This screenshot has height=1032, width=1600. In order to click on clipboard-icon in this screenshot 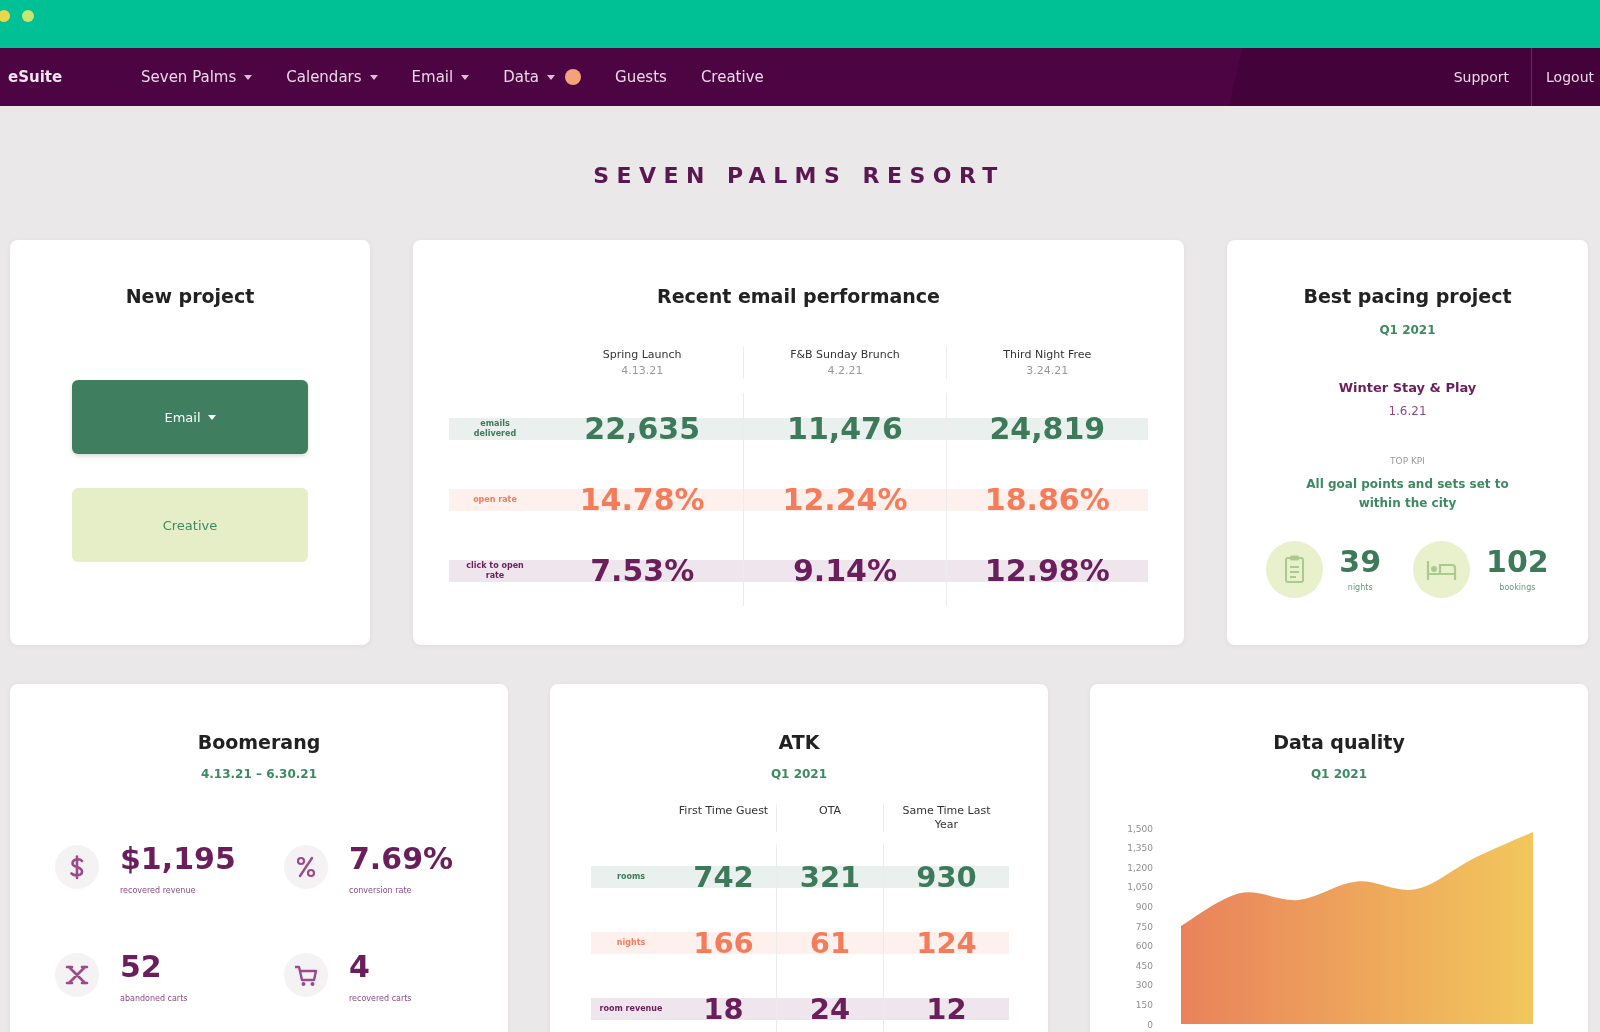, I will do `click(1295, 569)`.